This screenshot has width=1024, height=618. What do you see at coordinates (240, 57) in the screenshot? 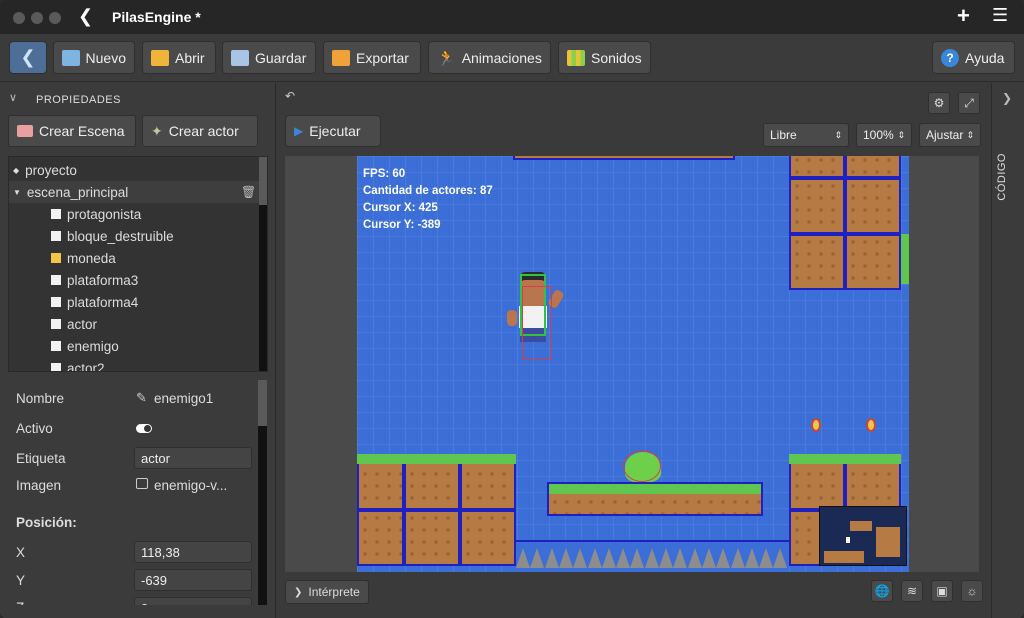
I see `save-disk-icon` at bounding box center [240, 57].